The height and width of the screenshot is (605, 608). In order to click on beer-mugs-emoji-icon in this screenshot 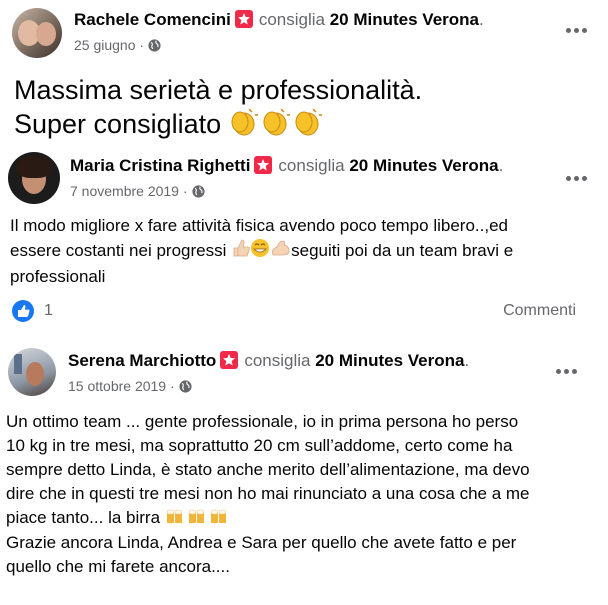, I will do `click(198, 519)`.